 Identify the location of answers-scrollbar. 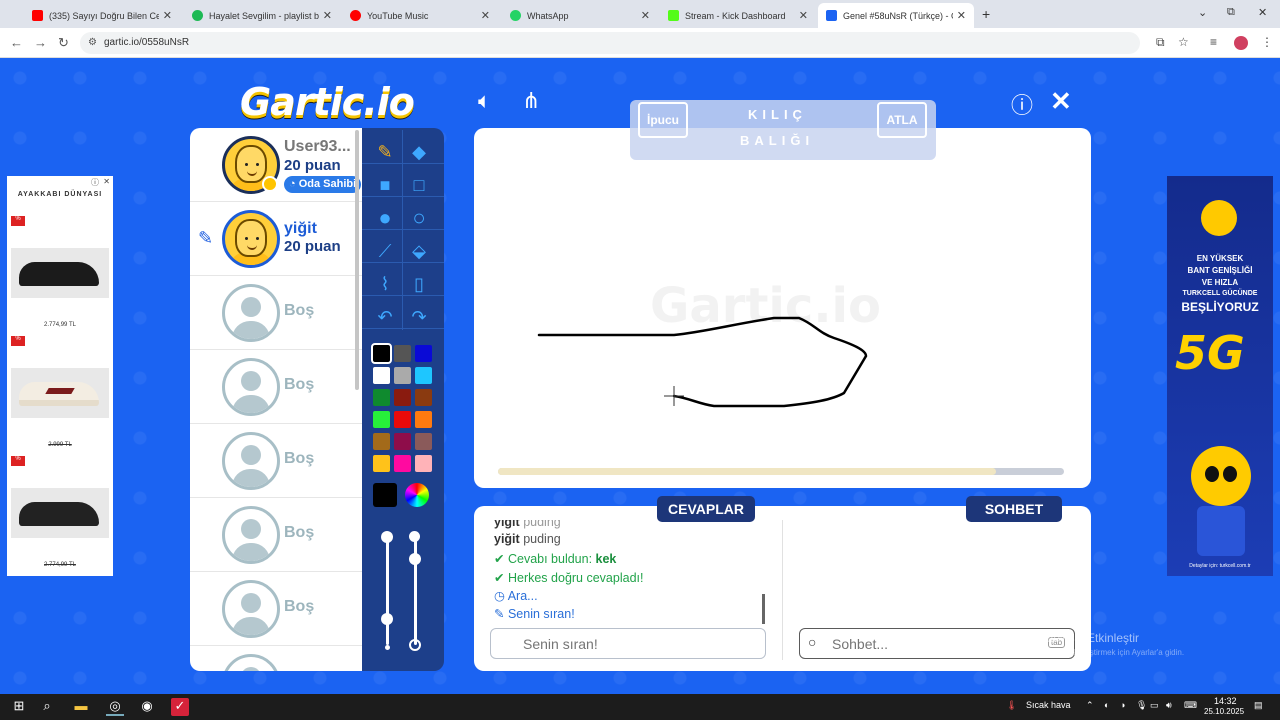
(763, 609).